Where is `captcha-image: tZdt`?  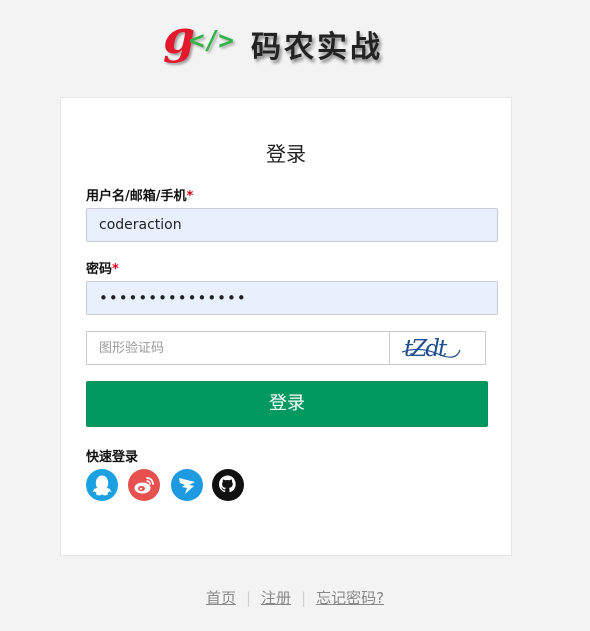
captcha-image: tZdt is located at coordinates (437, 348).